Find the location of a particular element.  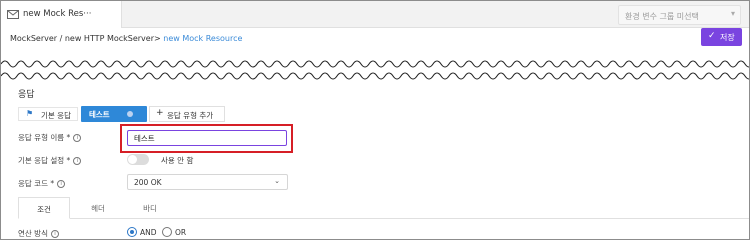

env-group-select: 환경 변수 그룹 미선택 ▾ is located at coordinates (679, 15).